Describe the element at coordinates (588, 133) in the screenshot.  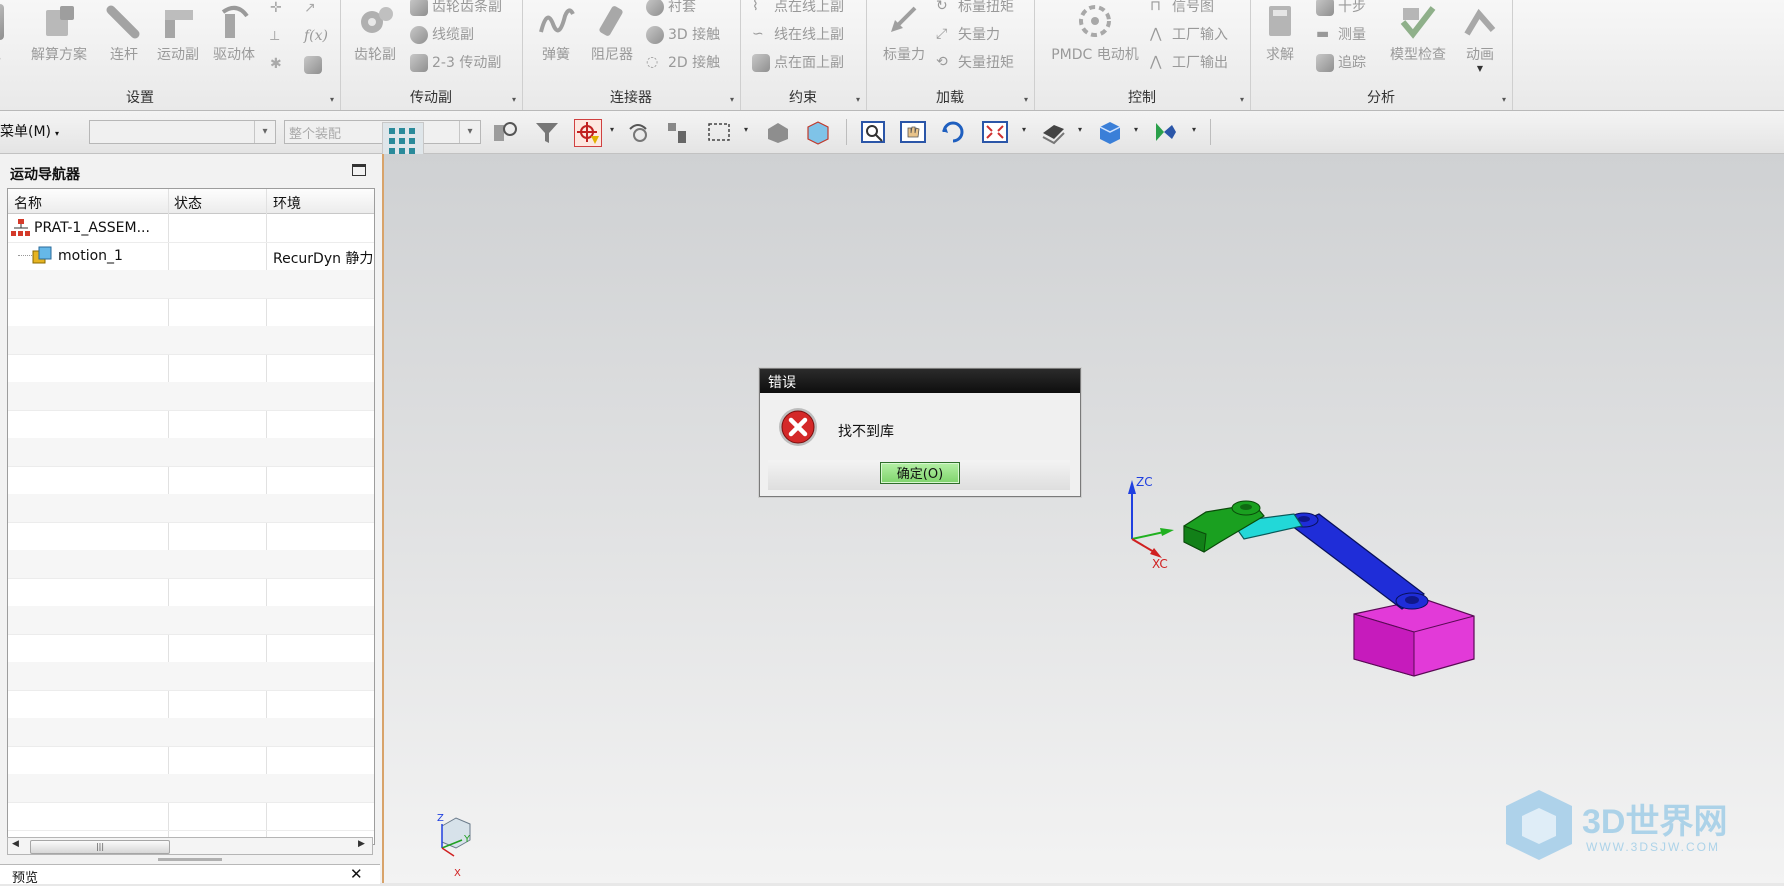
I see `snap-point-icon` at that location.